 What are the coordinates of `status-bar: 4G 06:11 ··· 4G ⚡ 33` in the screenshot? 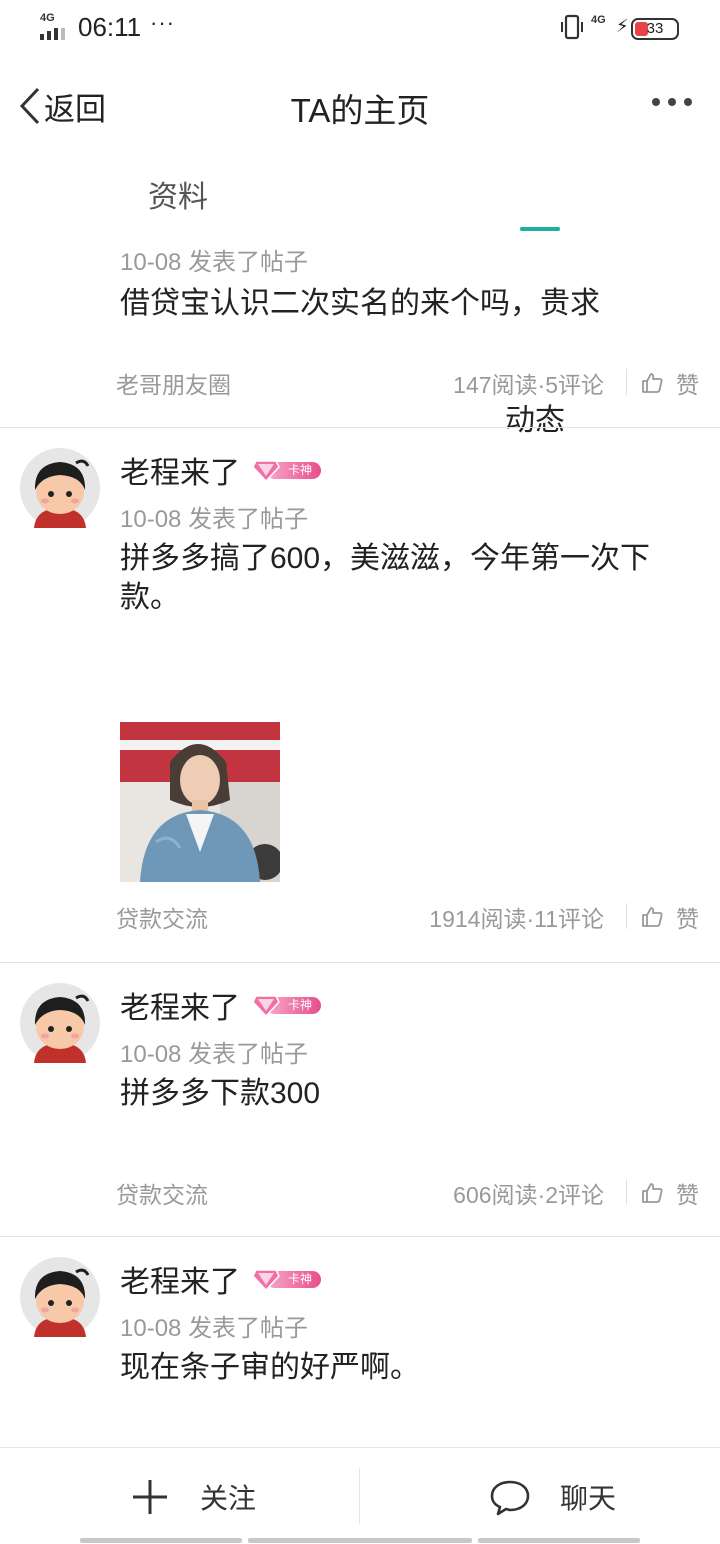 It's located at (360, 29).